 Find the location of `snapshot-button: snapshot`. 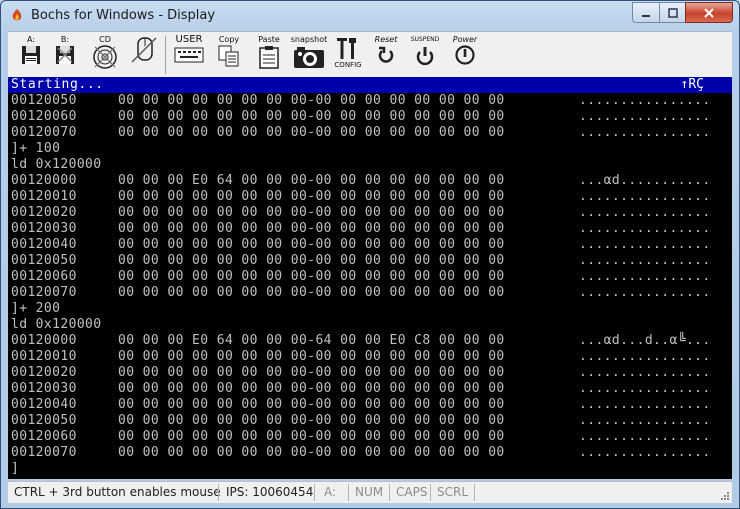

snapshot-button: snapshot is located at coordinates (309, 55).